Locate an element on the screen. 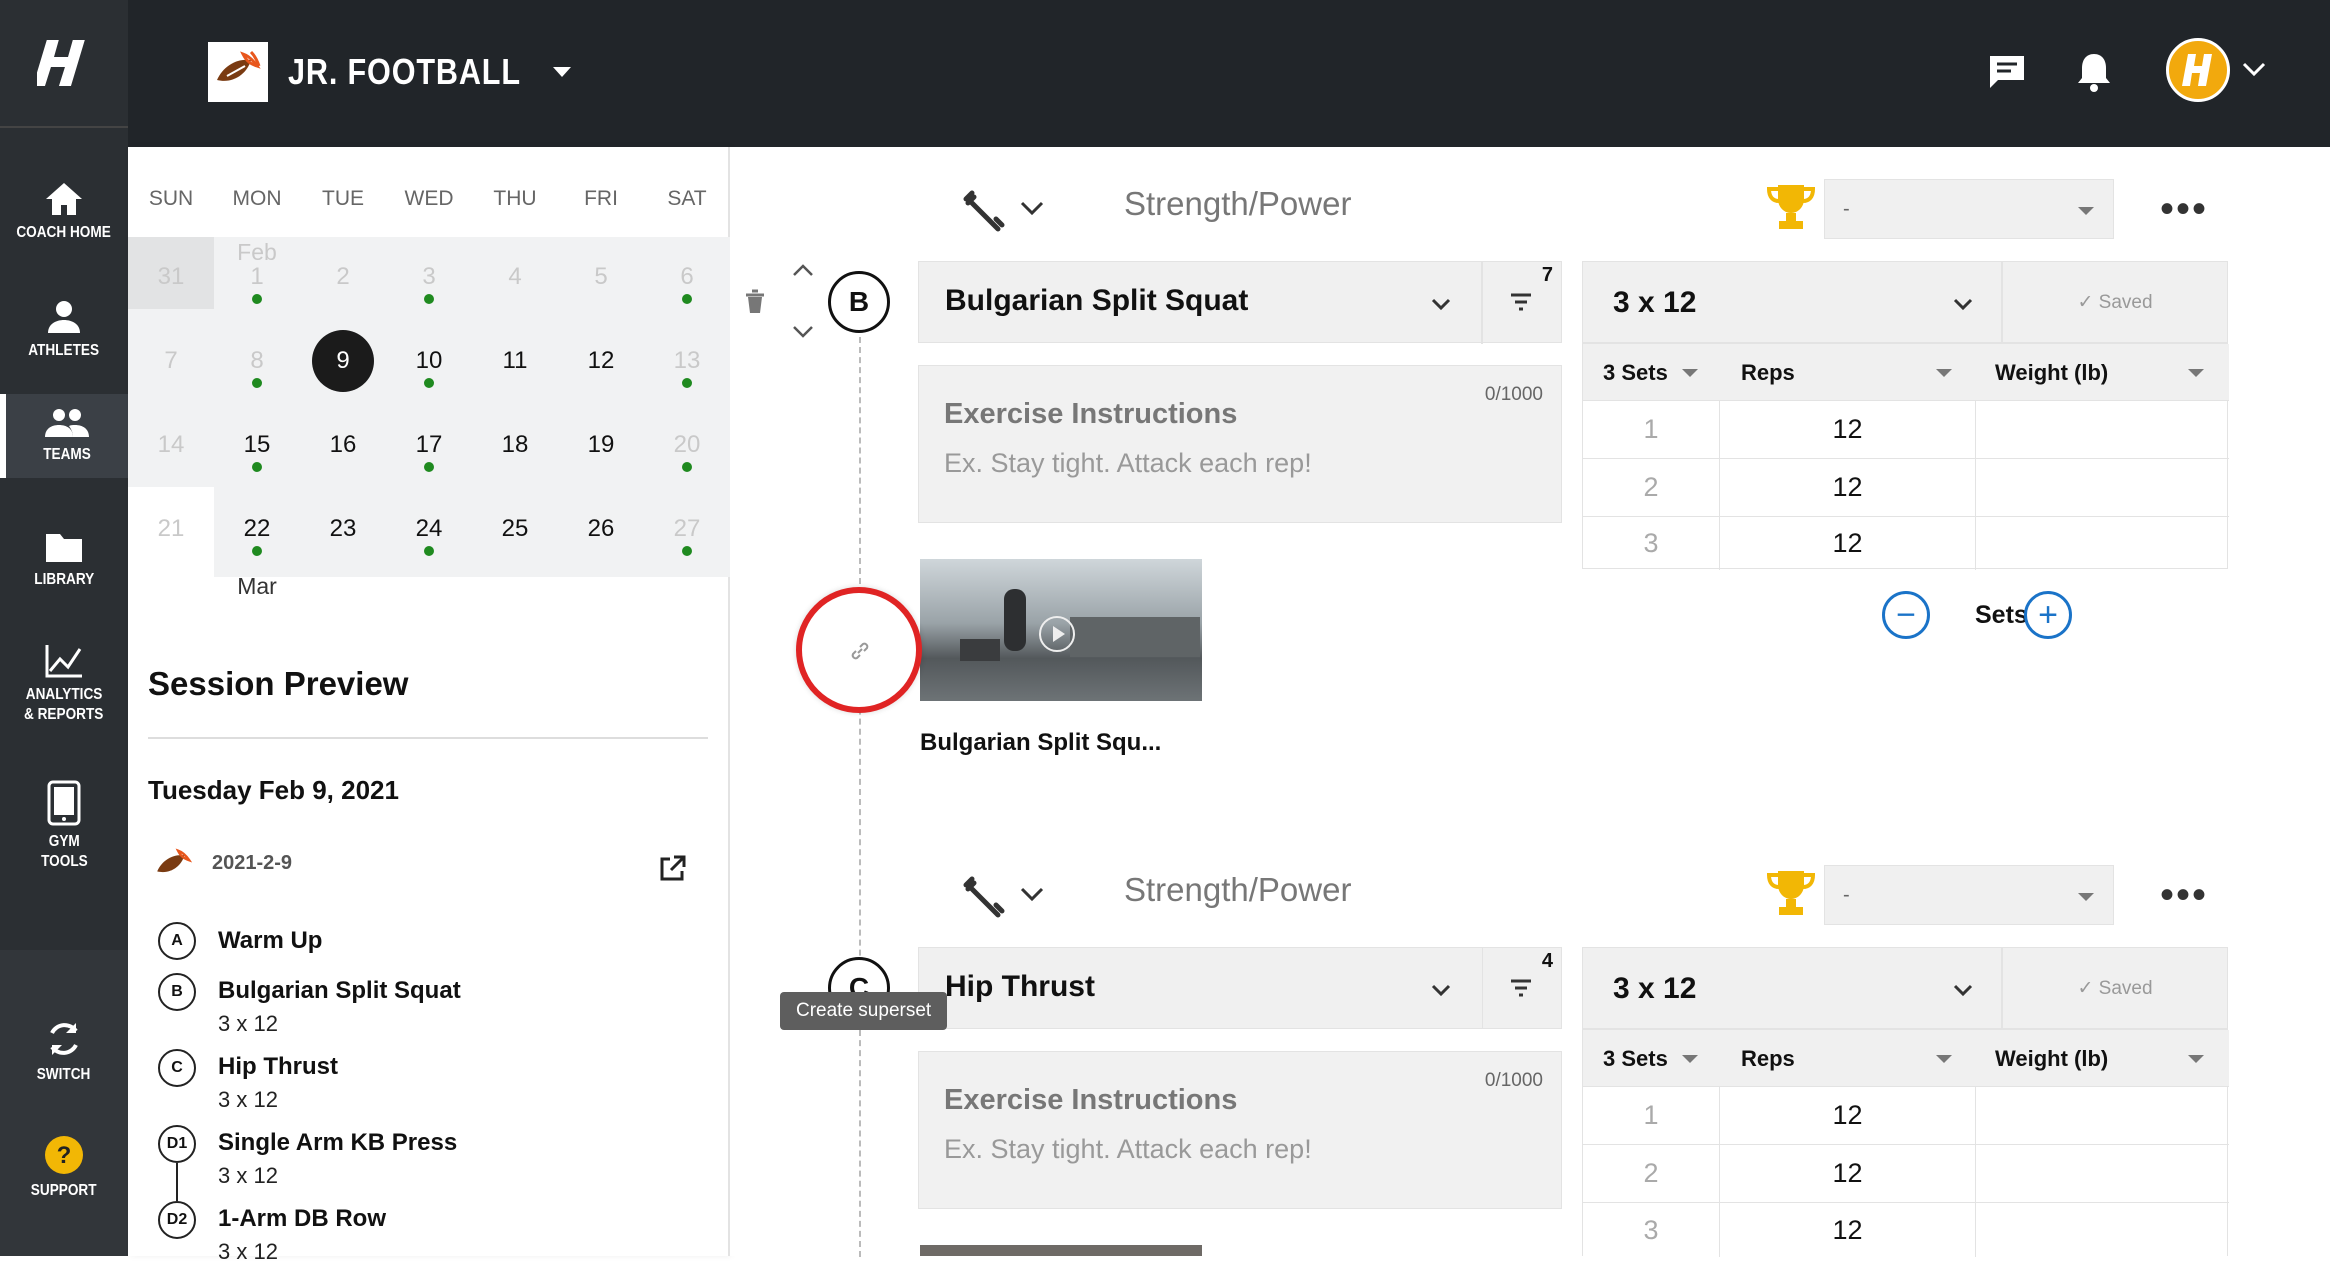 Image resolution: width=2330 pixels, height=1265 pixels. calendar-day: 10 is located at coordinates (429, 361).